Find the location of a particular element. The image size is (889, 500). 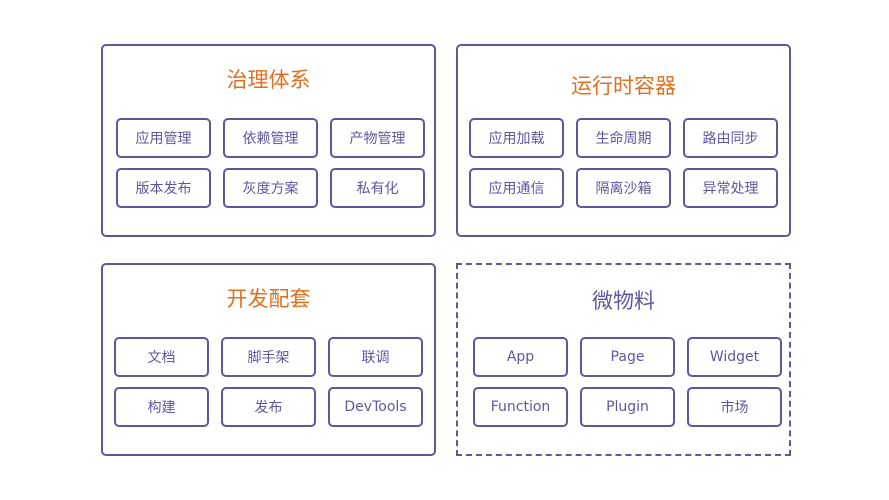

item-box: 产物管理 is located at coordinates (377, 138).